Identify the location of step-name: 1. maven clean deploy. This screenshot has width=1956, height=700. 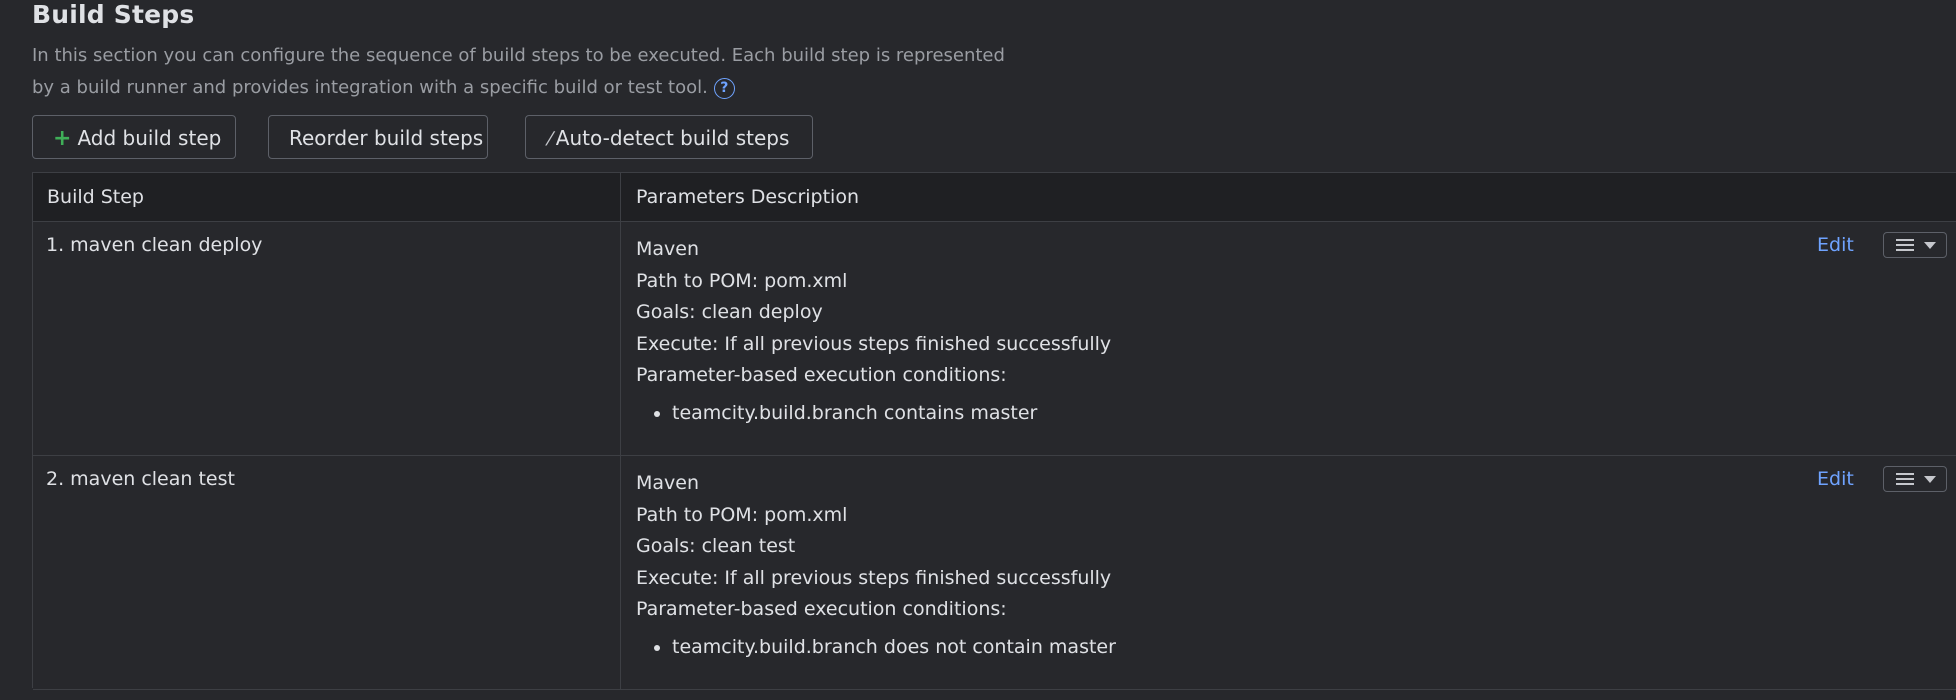
(154, 245).